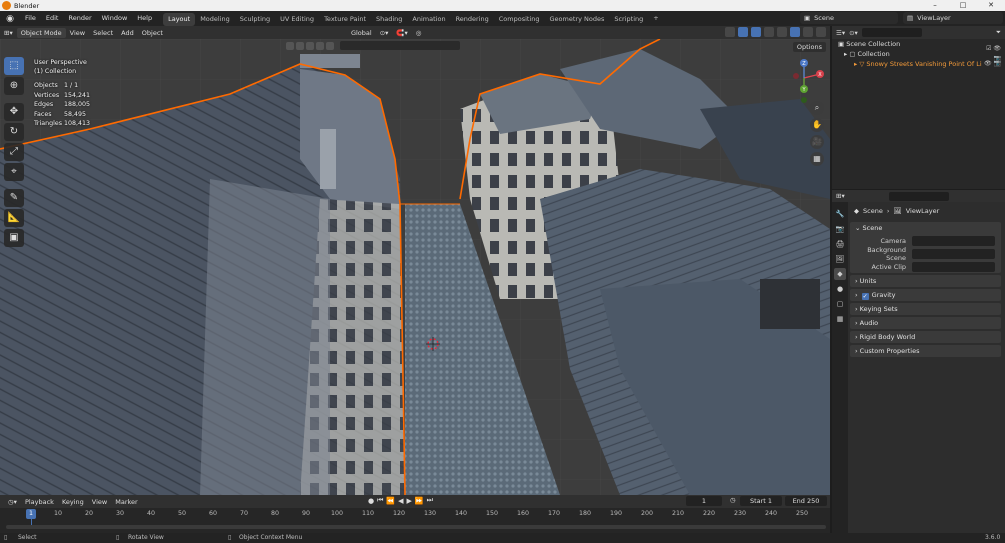 The image size is (1005, 543). Describe the element at coordinates (817, 108) in the screenshot. I see `zoom-icon: ⌕` at that location.